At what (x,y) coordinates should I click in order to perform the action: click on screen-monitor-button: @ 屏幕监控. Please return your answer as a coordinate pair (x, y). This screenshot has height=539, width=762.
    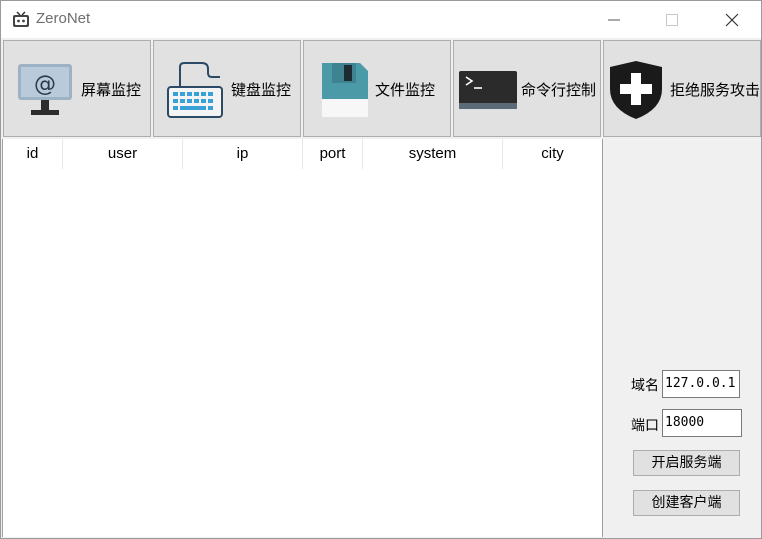
    Looking at the image, I should click on (77, 88).